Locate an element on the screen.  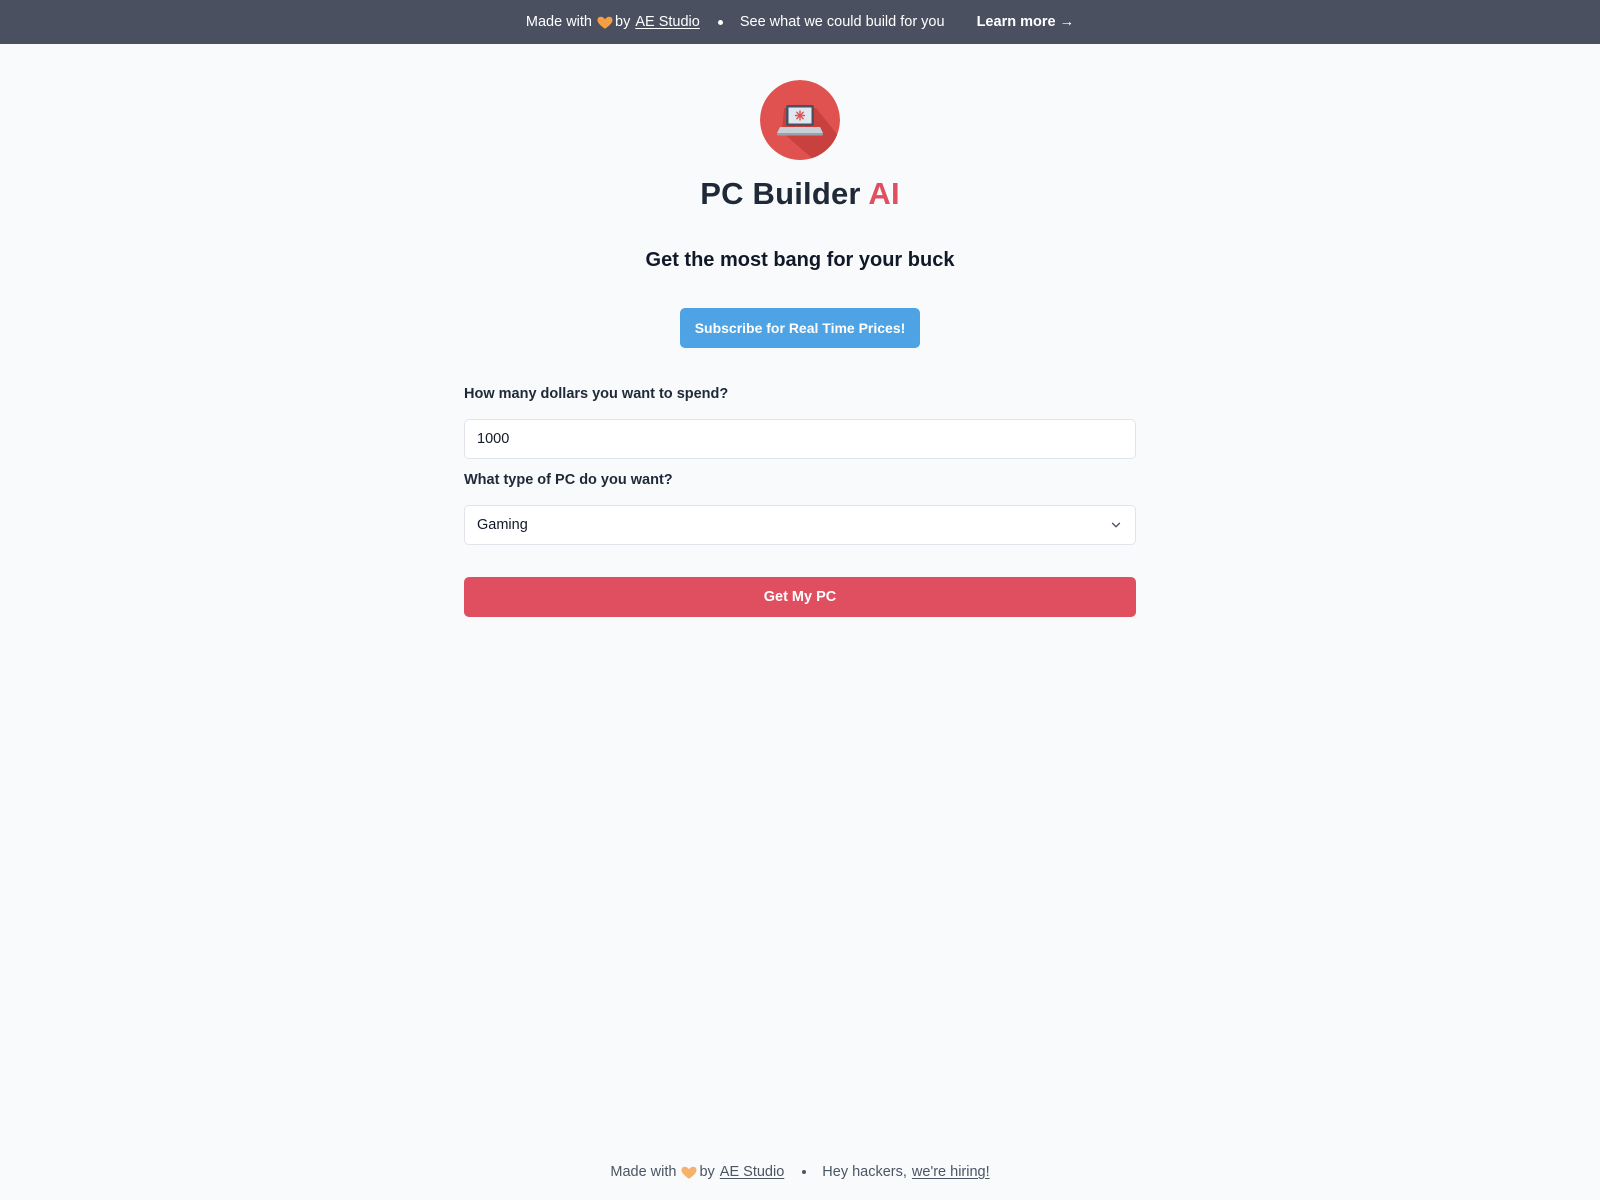
title-main: PC Builder is located at coordinates (780, 193).